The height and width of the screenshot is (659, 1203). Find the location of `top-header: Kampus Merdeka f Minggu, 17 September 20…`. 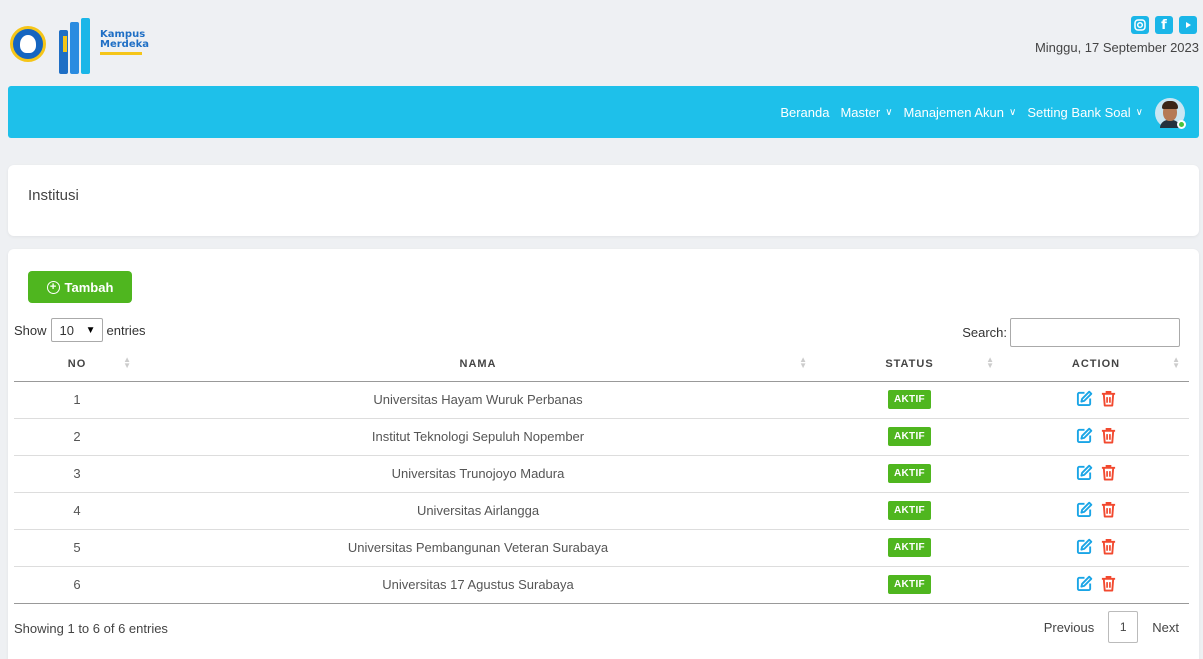

top-header: Kampus Merdeka f Minggu, 17 September 20… is located at coordinates (601, 41).